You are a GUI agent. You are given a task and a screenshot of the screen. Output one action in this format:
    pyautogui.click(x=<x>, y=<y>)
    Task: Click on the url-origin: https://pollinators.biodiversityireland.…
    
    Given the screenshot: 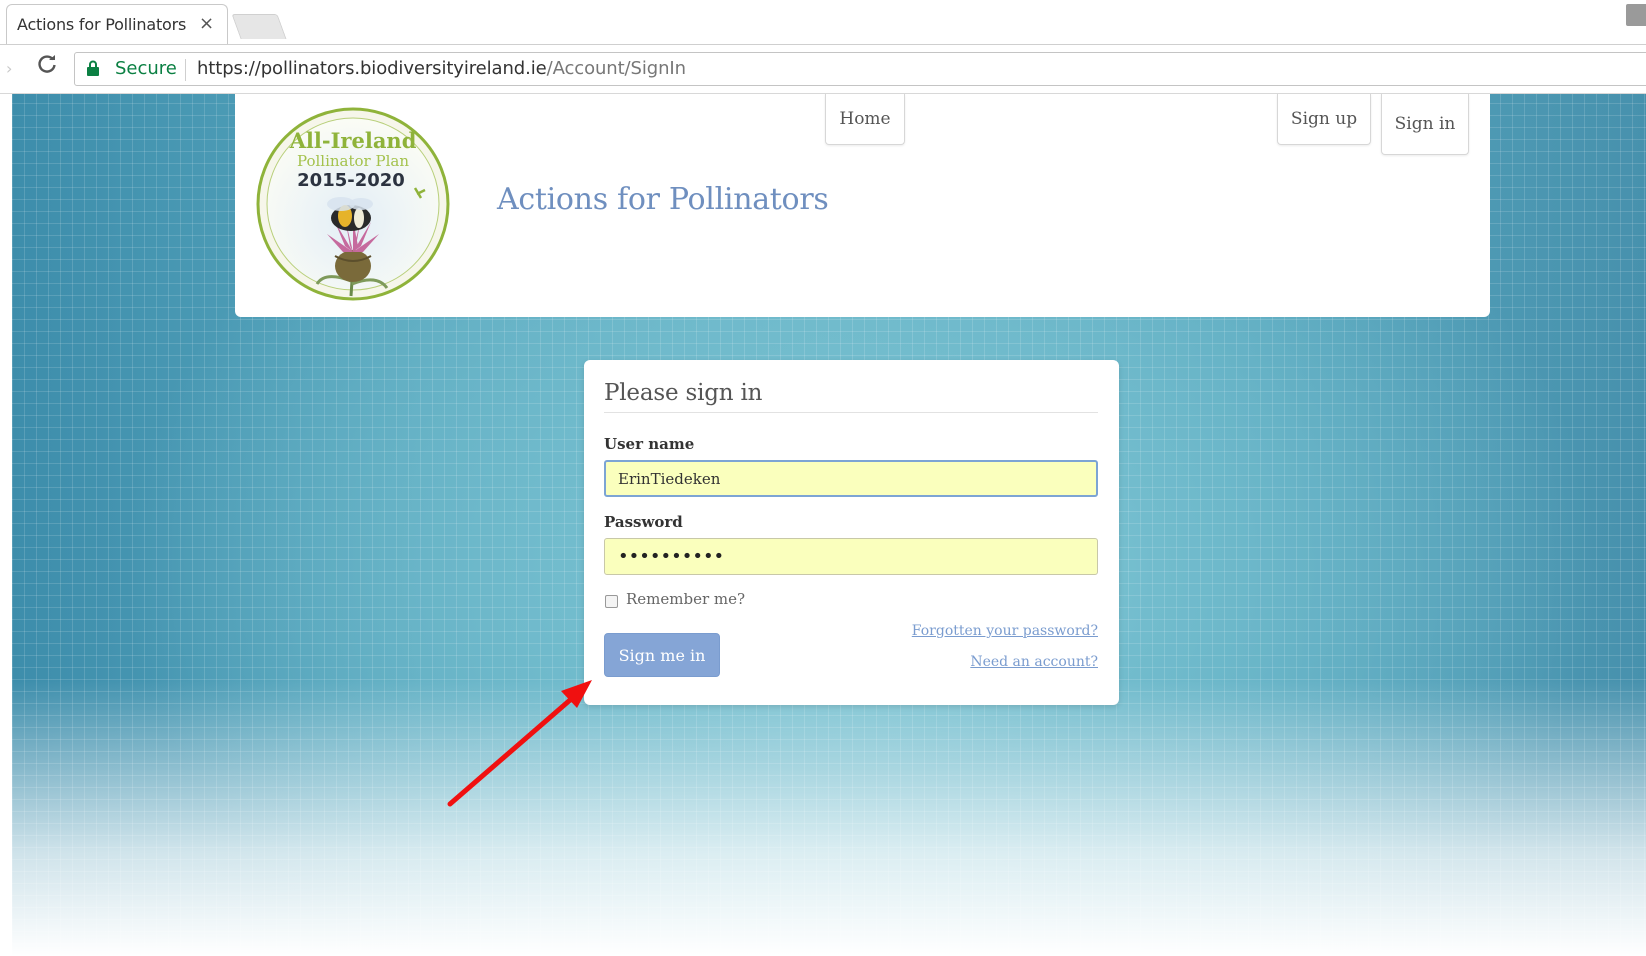 What is the action you would take?
    pyautogui.click(x=372, y=68)
    